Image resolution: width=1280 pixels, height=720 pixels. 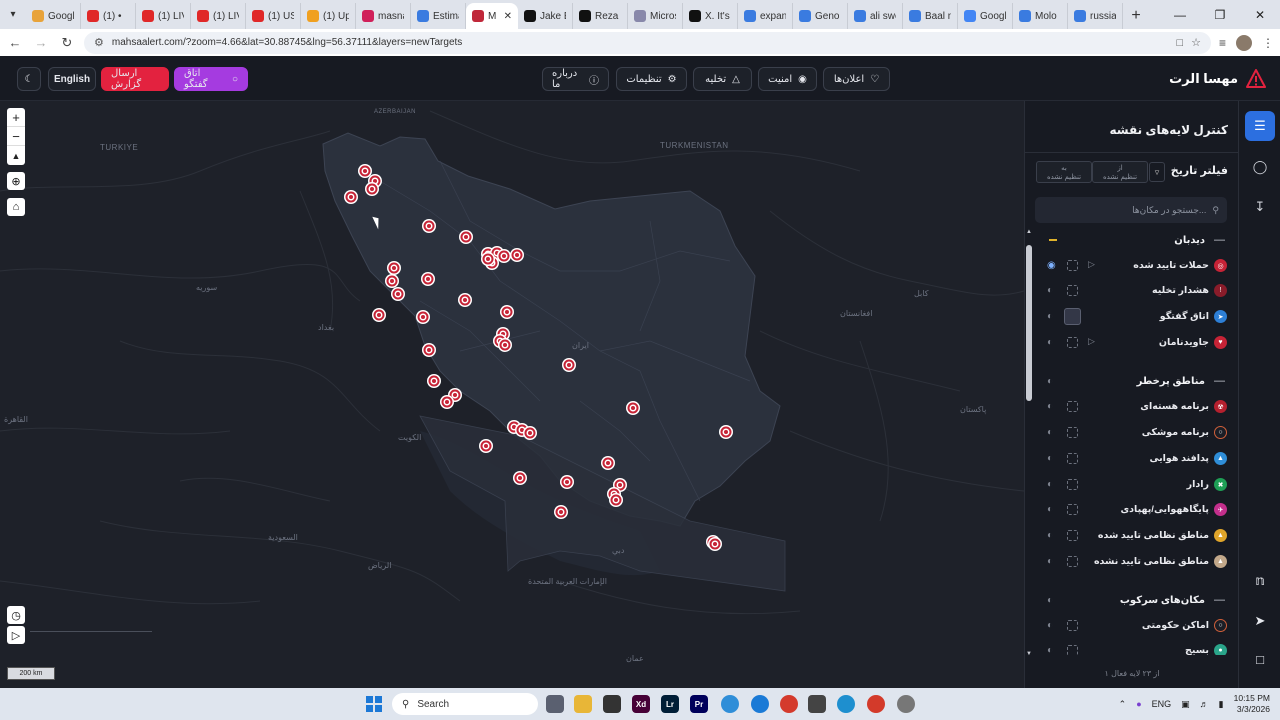 What do you see at coordinates (41, 43) in the screenshot?
I see `forward-icon: →` at bounding box center [41, 43].